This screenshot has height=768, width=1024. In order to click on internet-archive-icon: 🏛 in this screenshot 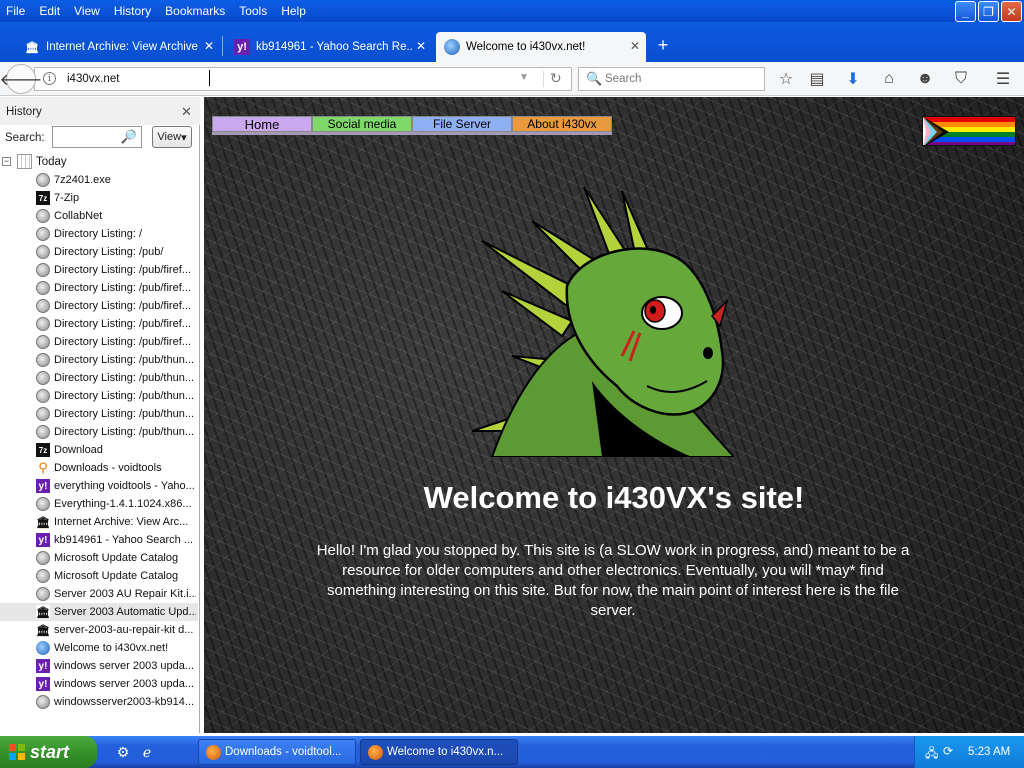, I will do `click(32, 47)`.